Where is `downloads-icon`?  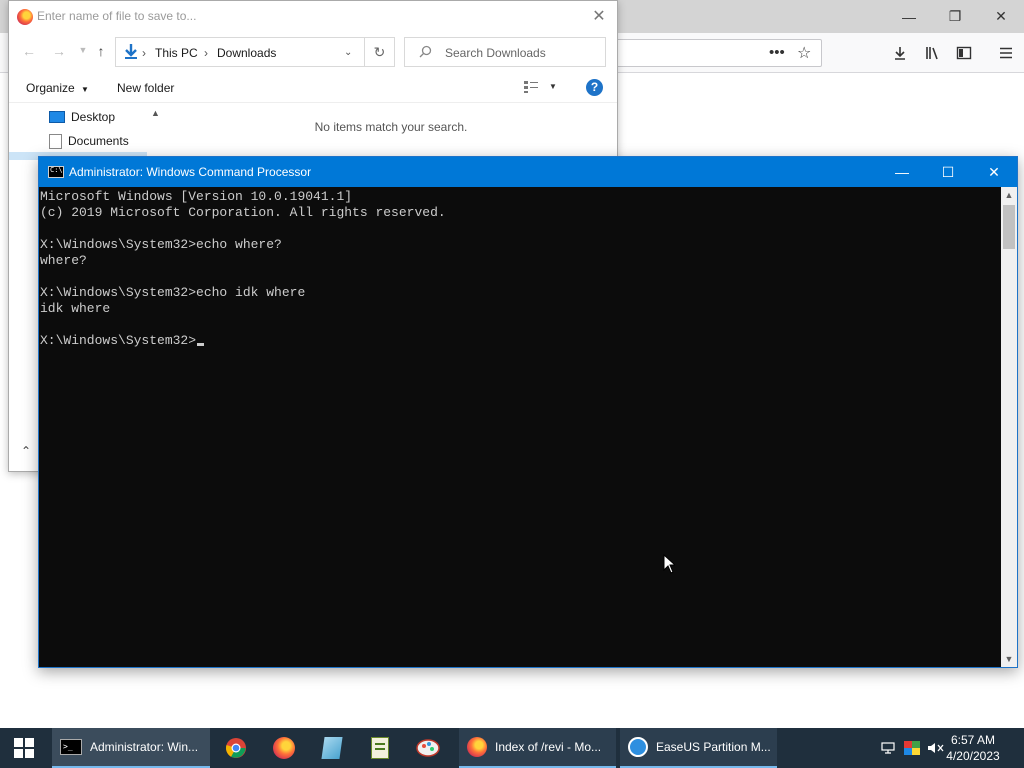
downloads-icon is located at coordinates (900, 53).